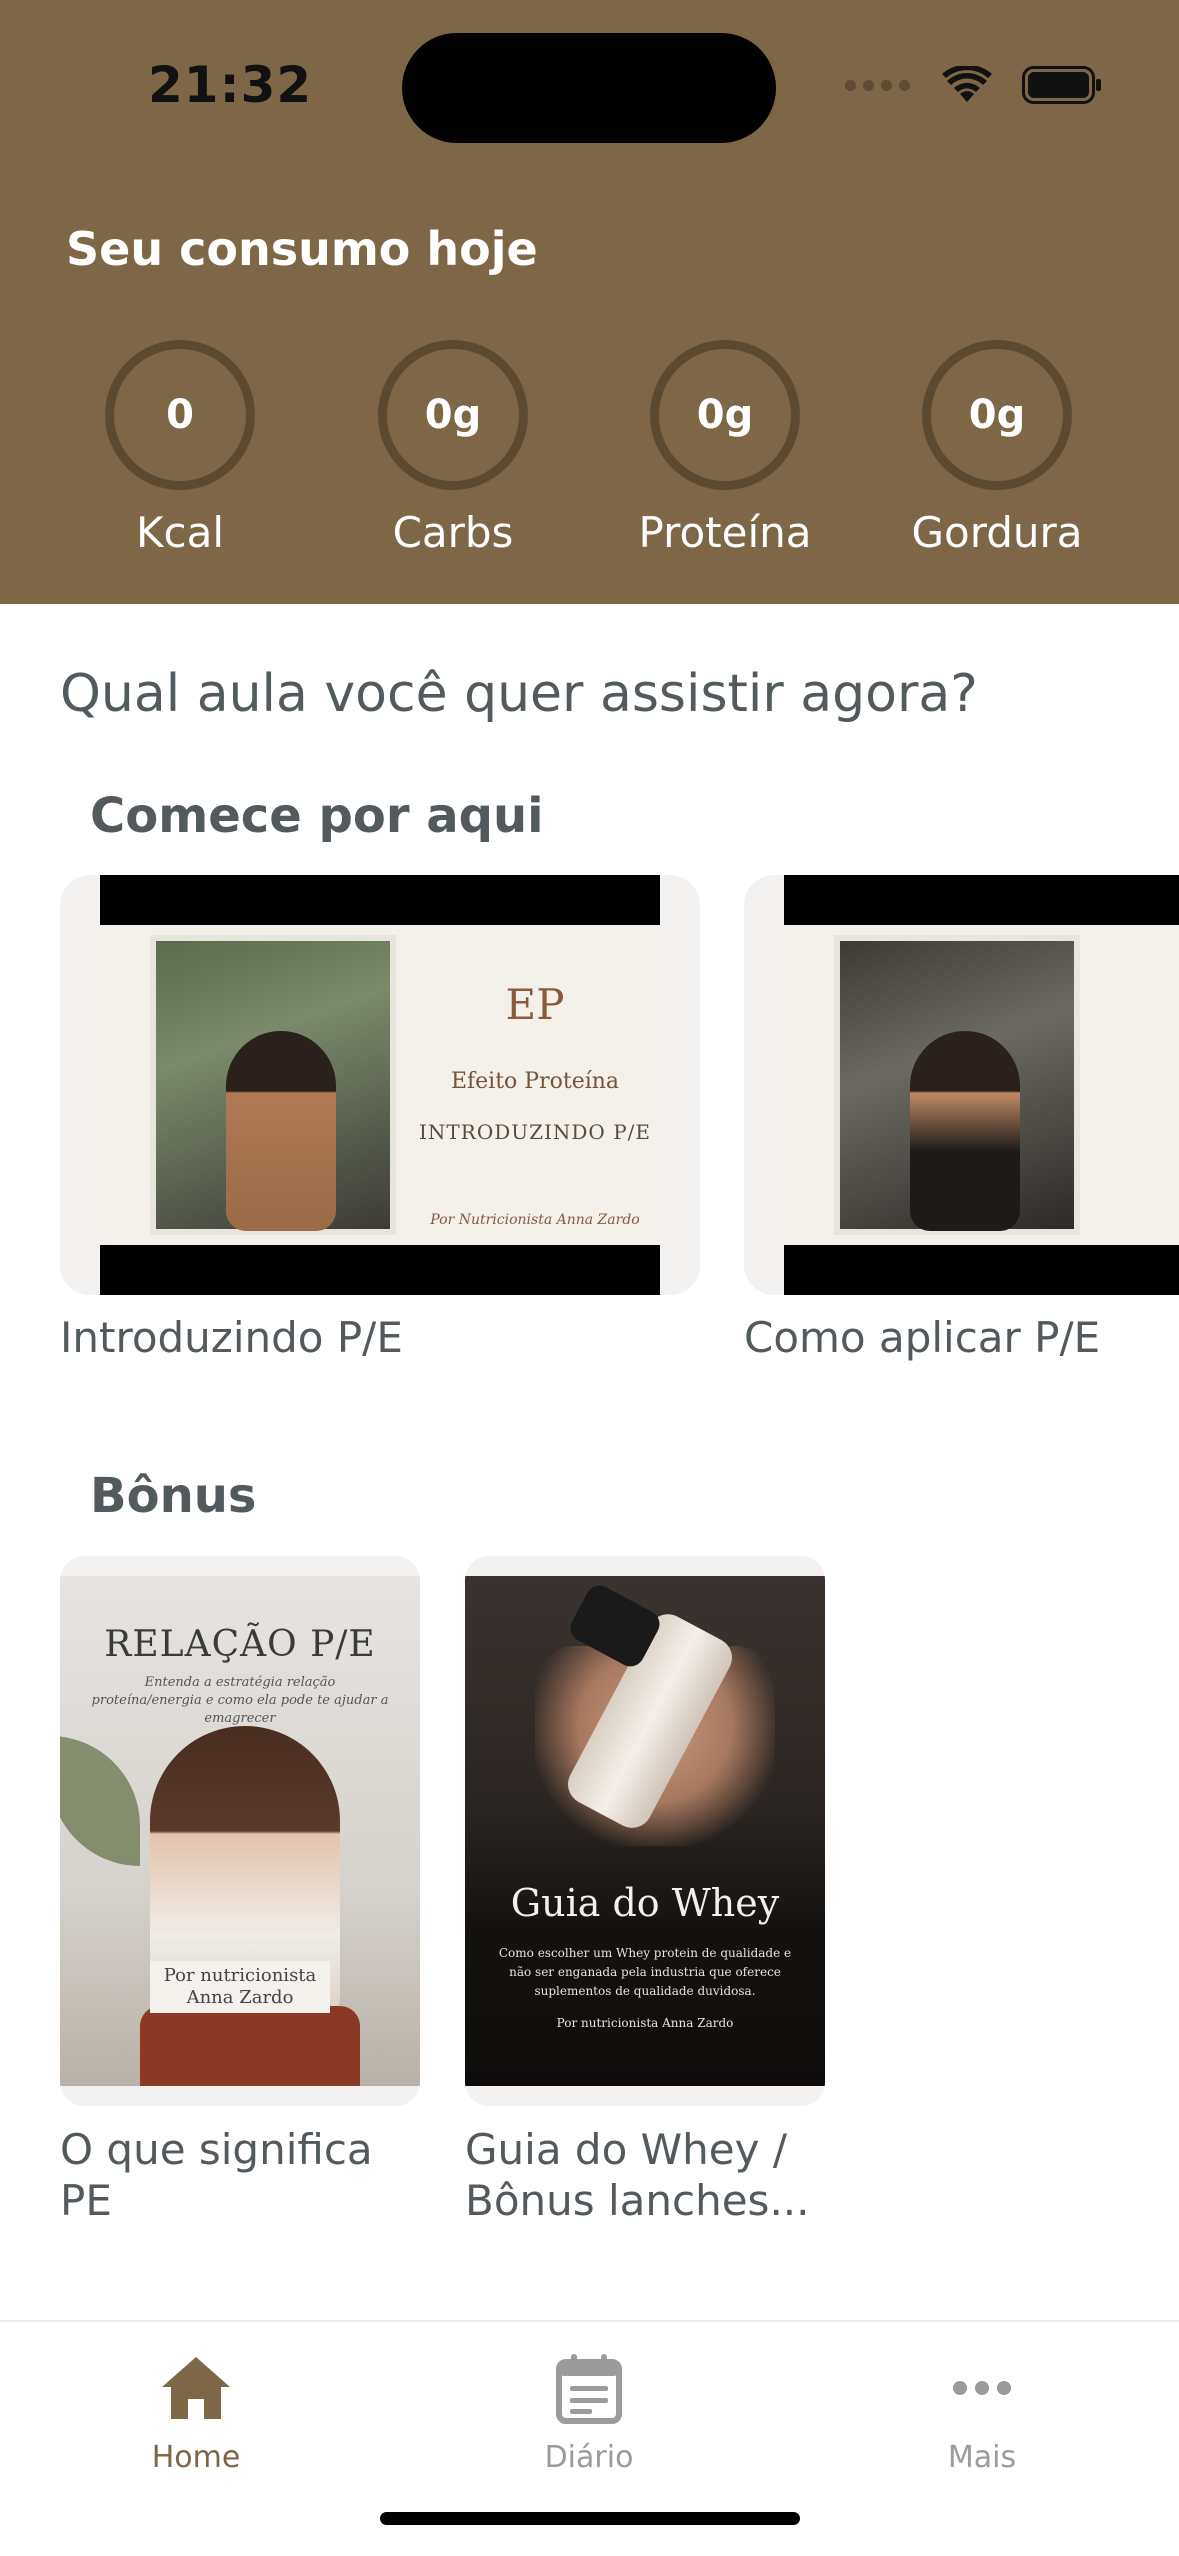 This screenshot has width=1179, height=2556. What do you see at coordinates (535, 1220) in the screenshot?
I see `thumb-byline: Por Nutricionista Anna Zardo` at bounding box center [535, 1220].